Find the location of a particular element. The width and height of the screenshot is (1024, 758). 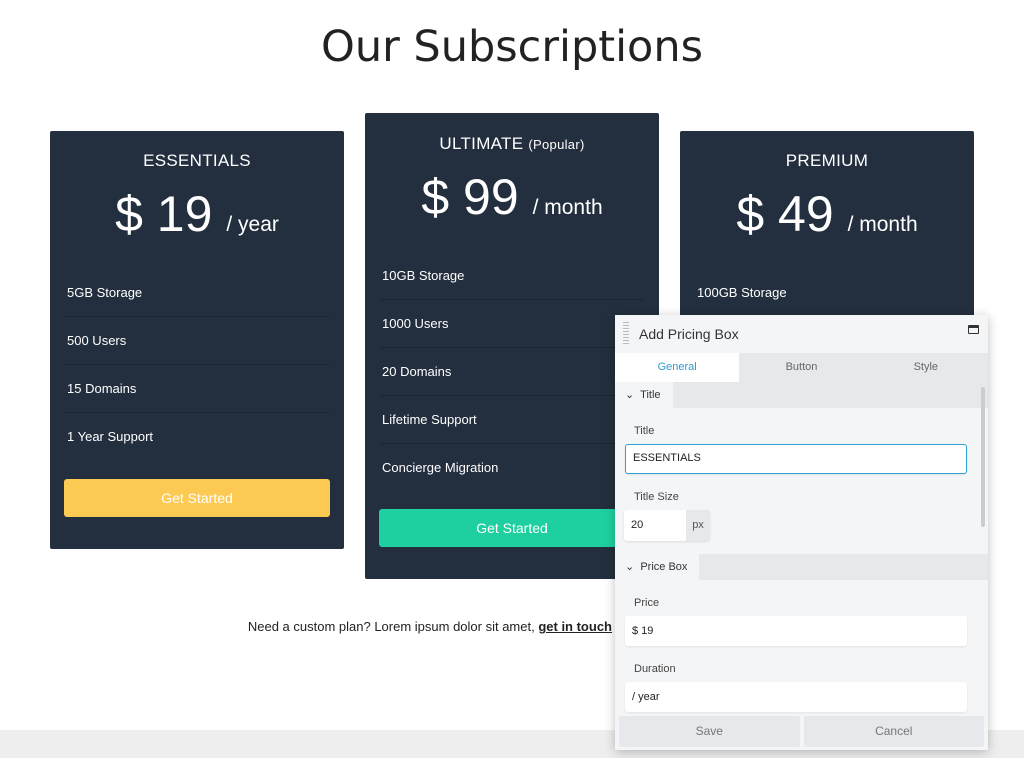

feature-item: Concierge Migration is located at coordinates (440, 467).